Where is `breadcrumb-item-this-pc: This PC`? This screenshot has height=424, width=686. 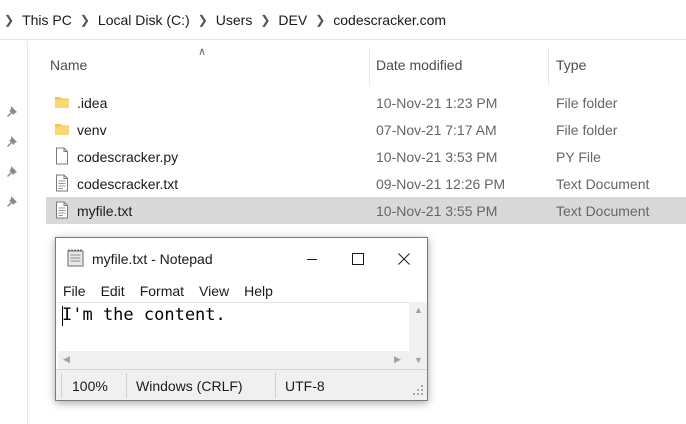
breadcrumb-item-this-pc: This PC is located at coordinates (47, 20).